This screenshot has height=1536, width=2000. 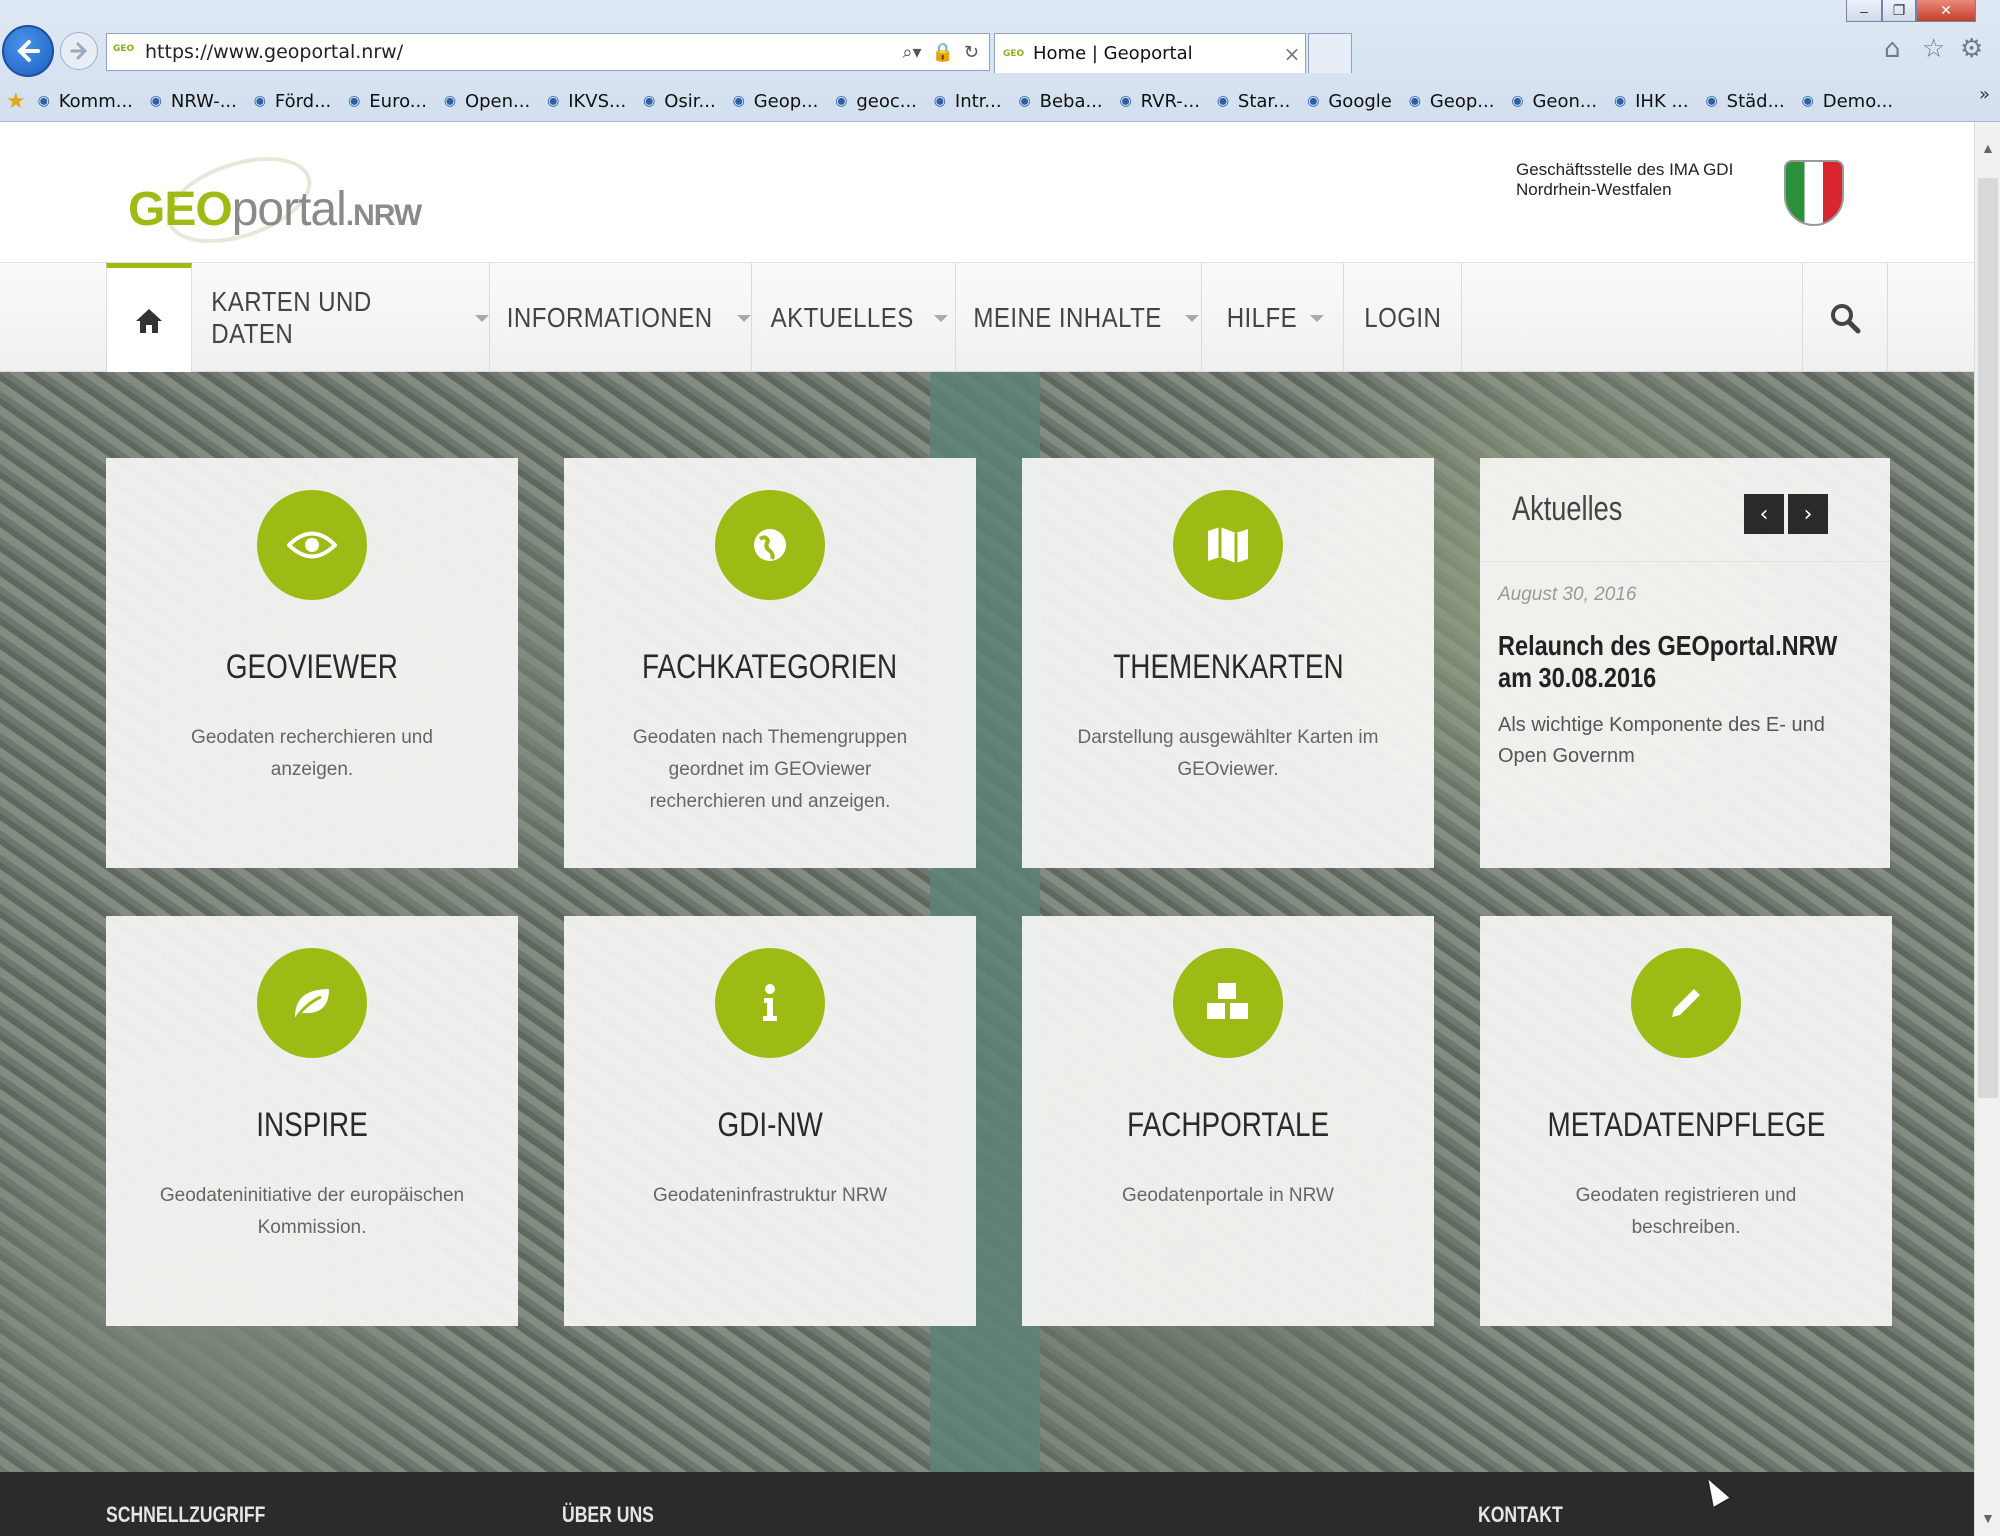 I want to click on nav-meine-inhalte: MEINE INHALTE, so click(x=1079, y=318).